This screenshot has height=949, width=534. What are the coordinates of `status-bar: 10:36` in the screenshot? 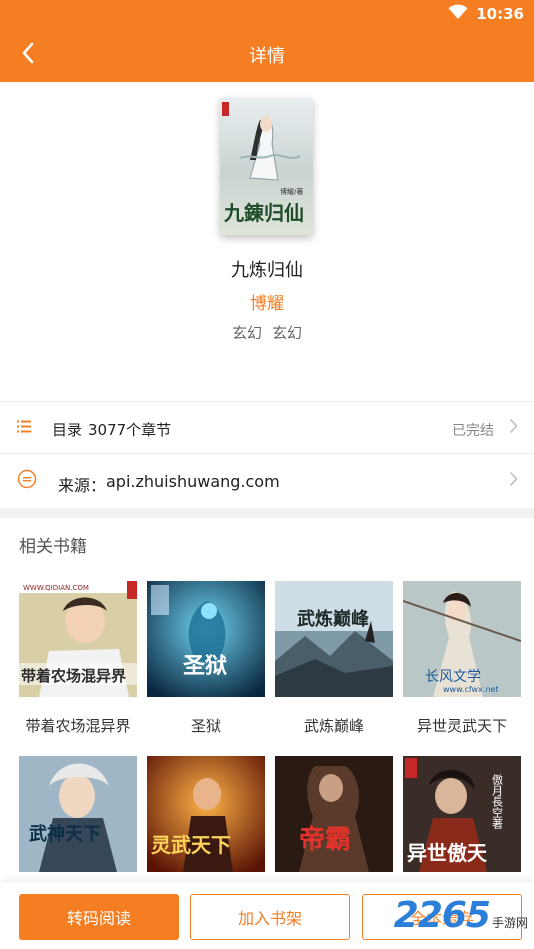 It's located at (267, 14).